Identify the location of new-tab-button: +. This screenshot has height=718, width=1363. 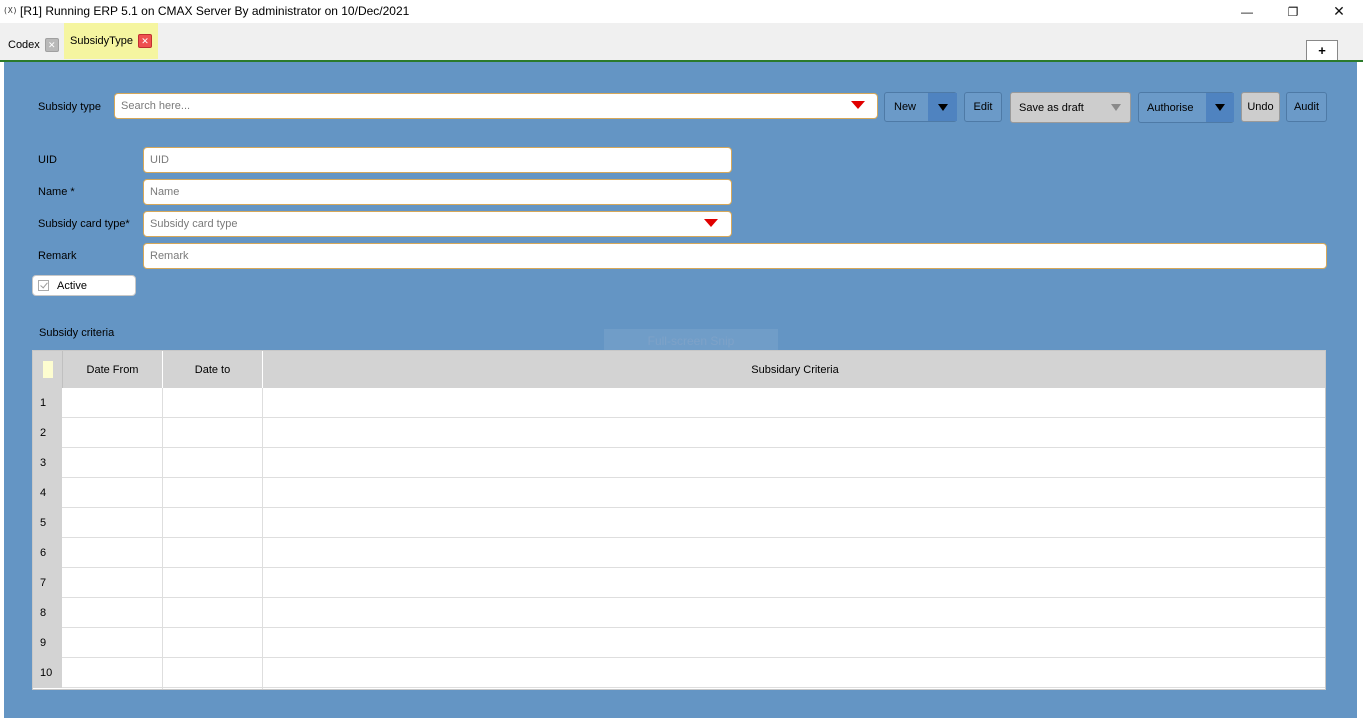
(1322, 50).